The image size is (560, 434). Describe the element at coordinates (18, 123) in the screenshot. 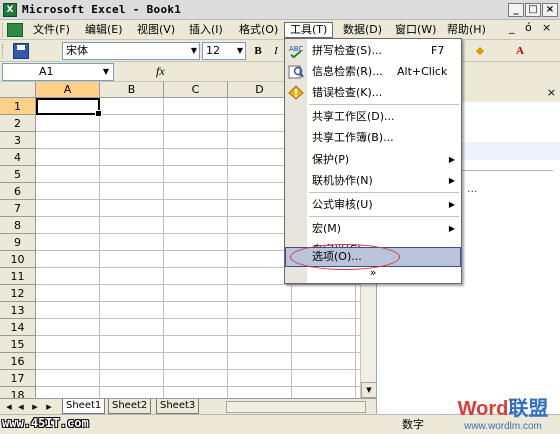

I see `row-header: 2` at that location.